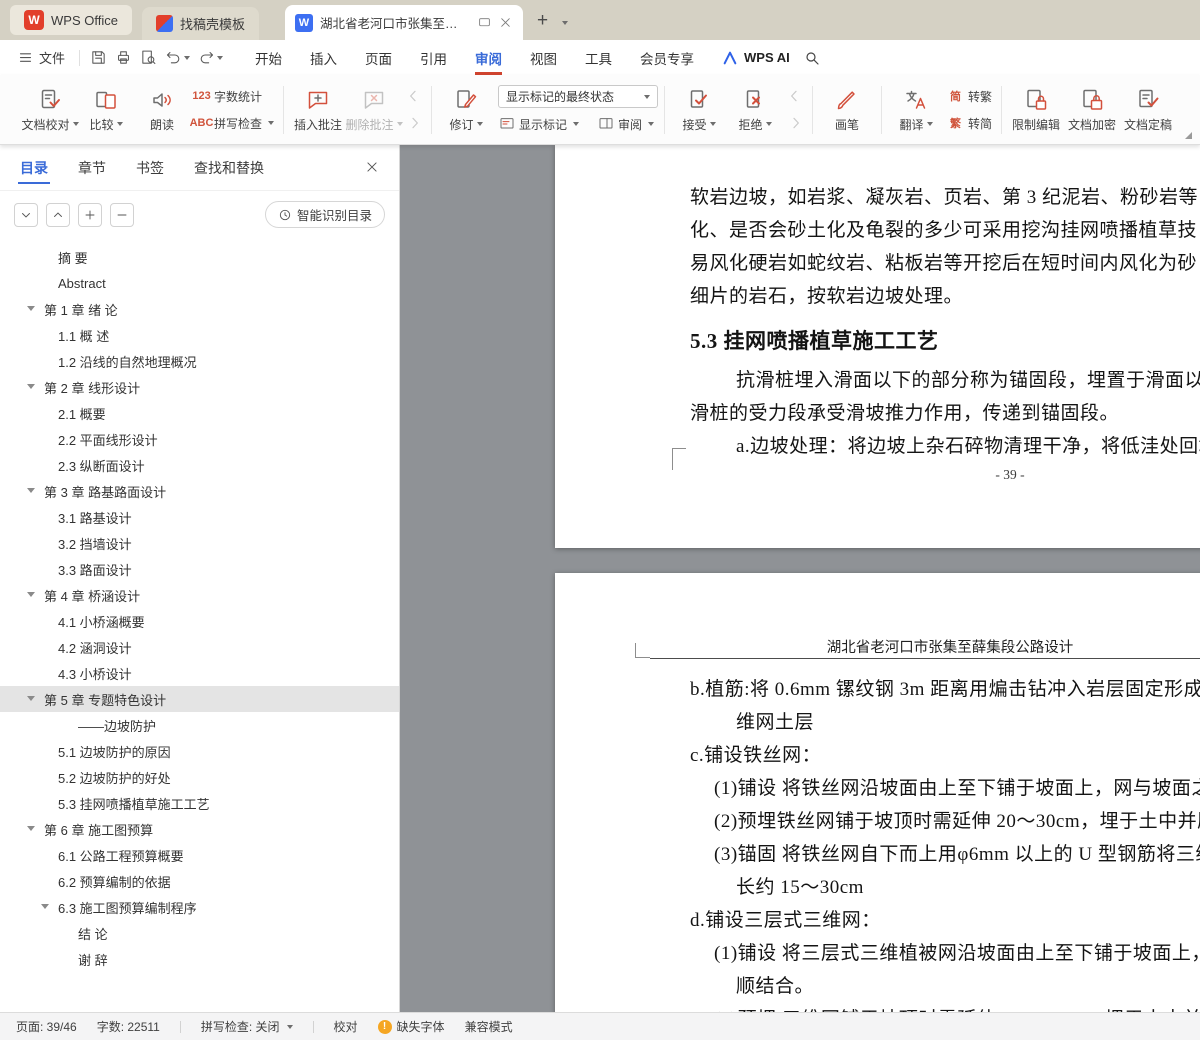 The height and width of the screenshot is (1040, 1200). Describe the element at coordinates (229, 168) in the screenshot. I see `sidebar-tab-find-replace: 查找和替换` at that location.